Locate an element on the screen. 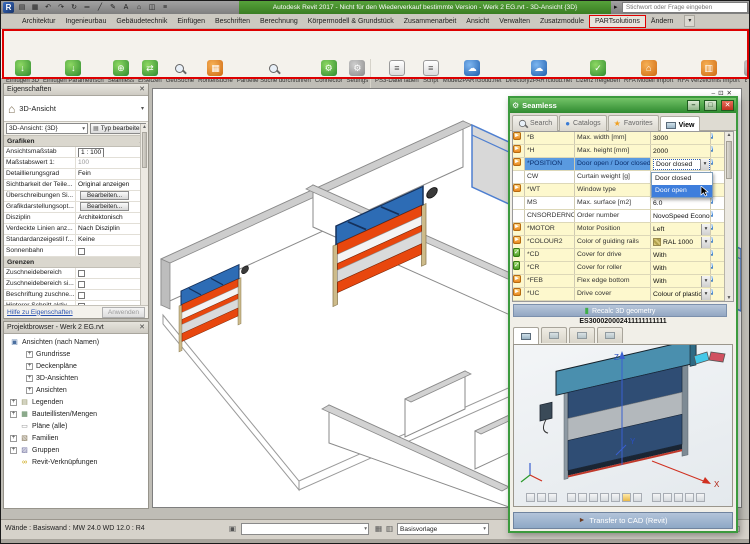  tab-search: Search is located at coordinates (535, 123).